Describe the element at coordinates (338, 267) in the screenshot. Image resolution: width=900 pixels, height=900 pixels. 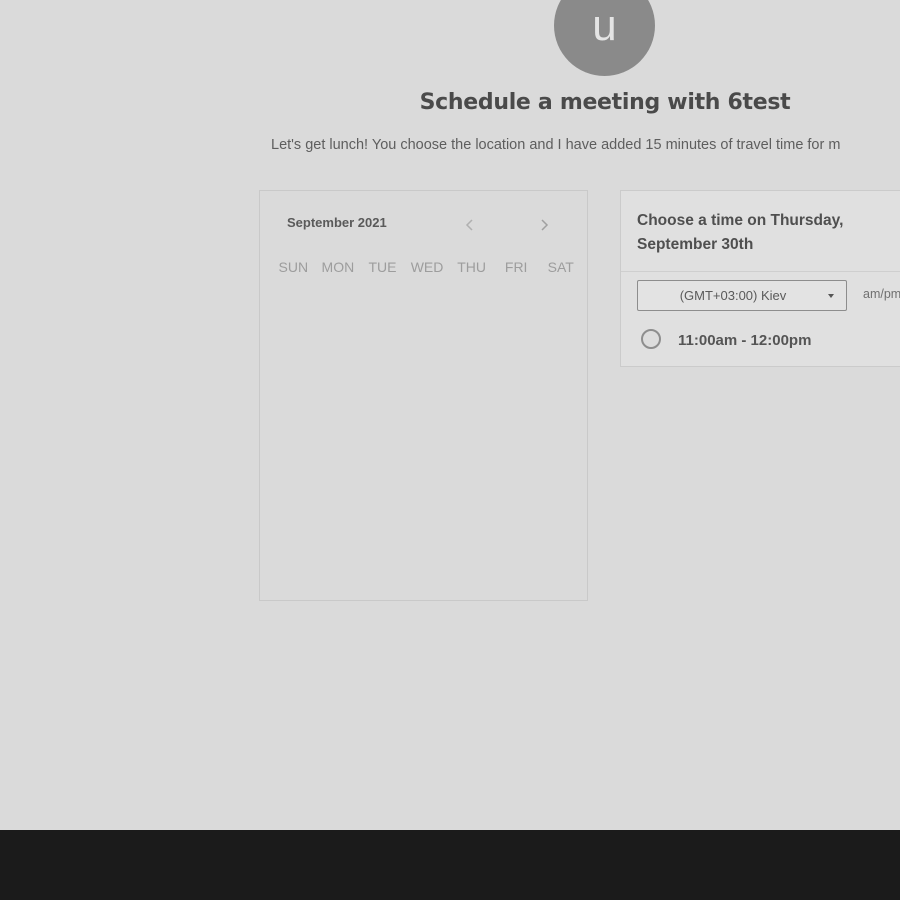
I see `weekday-mon: MON` at that location.